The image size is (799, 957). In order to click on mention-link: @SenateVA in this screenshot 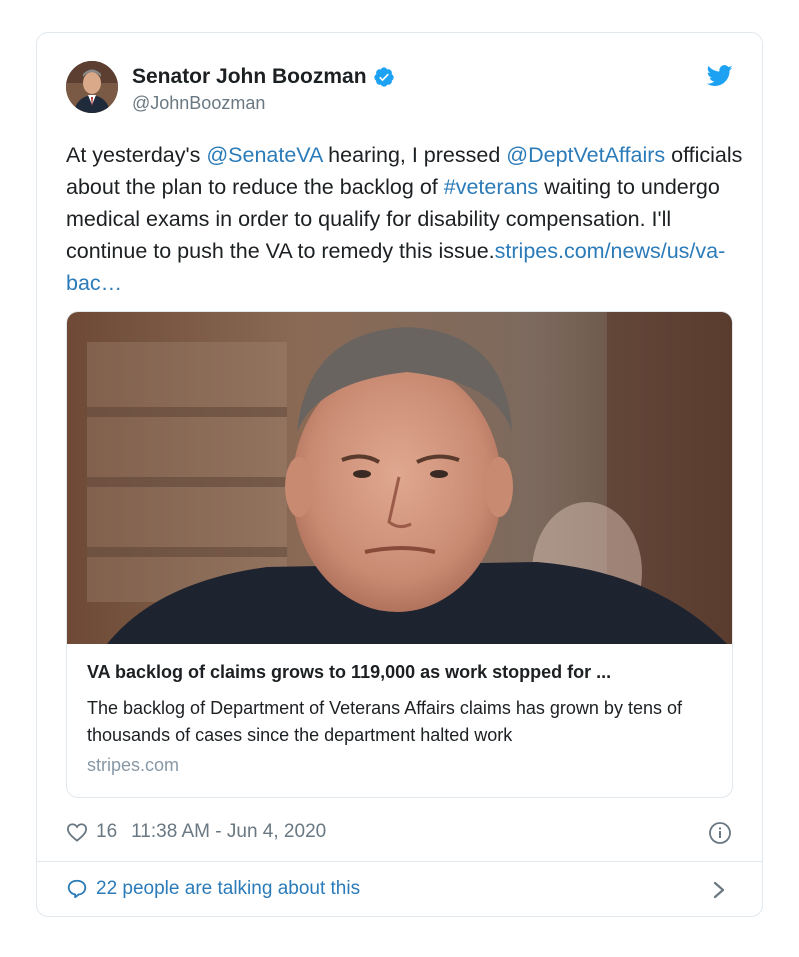, I will do `click(264, 155)`.